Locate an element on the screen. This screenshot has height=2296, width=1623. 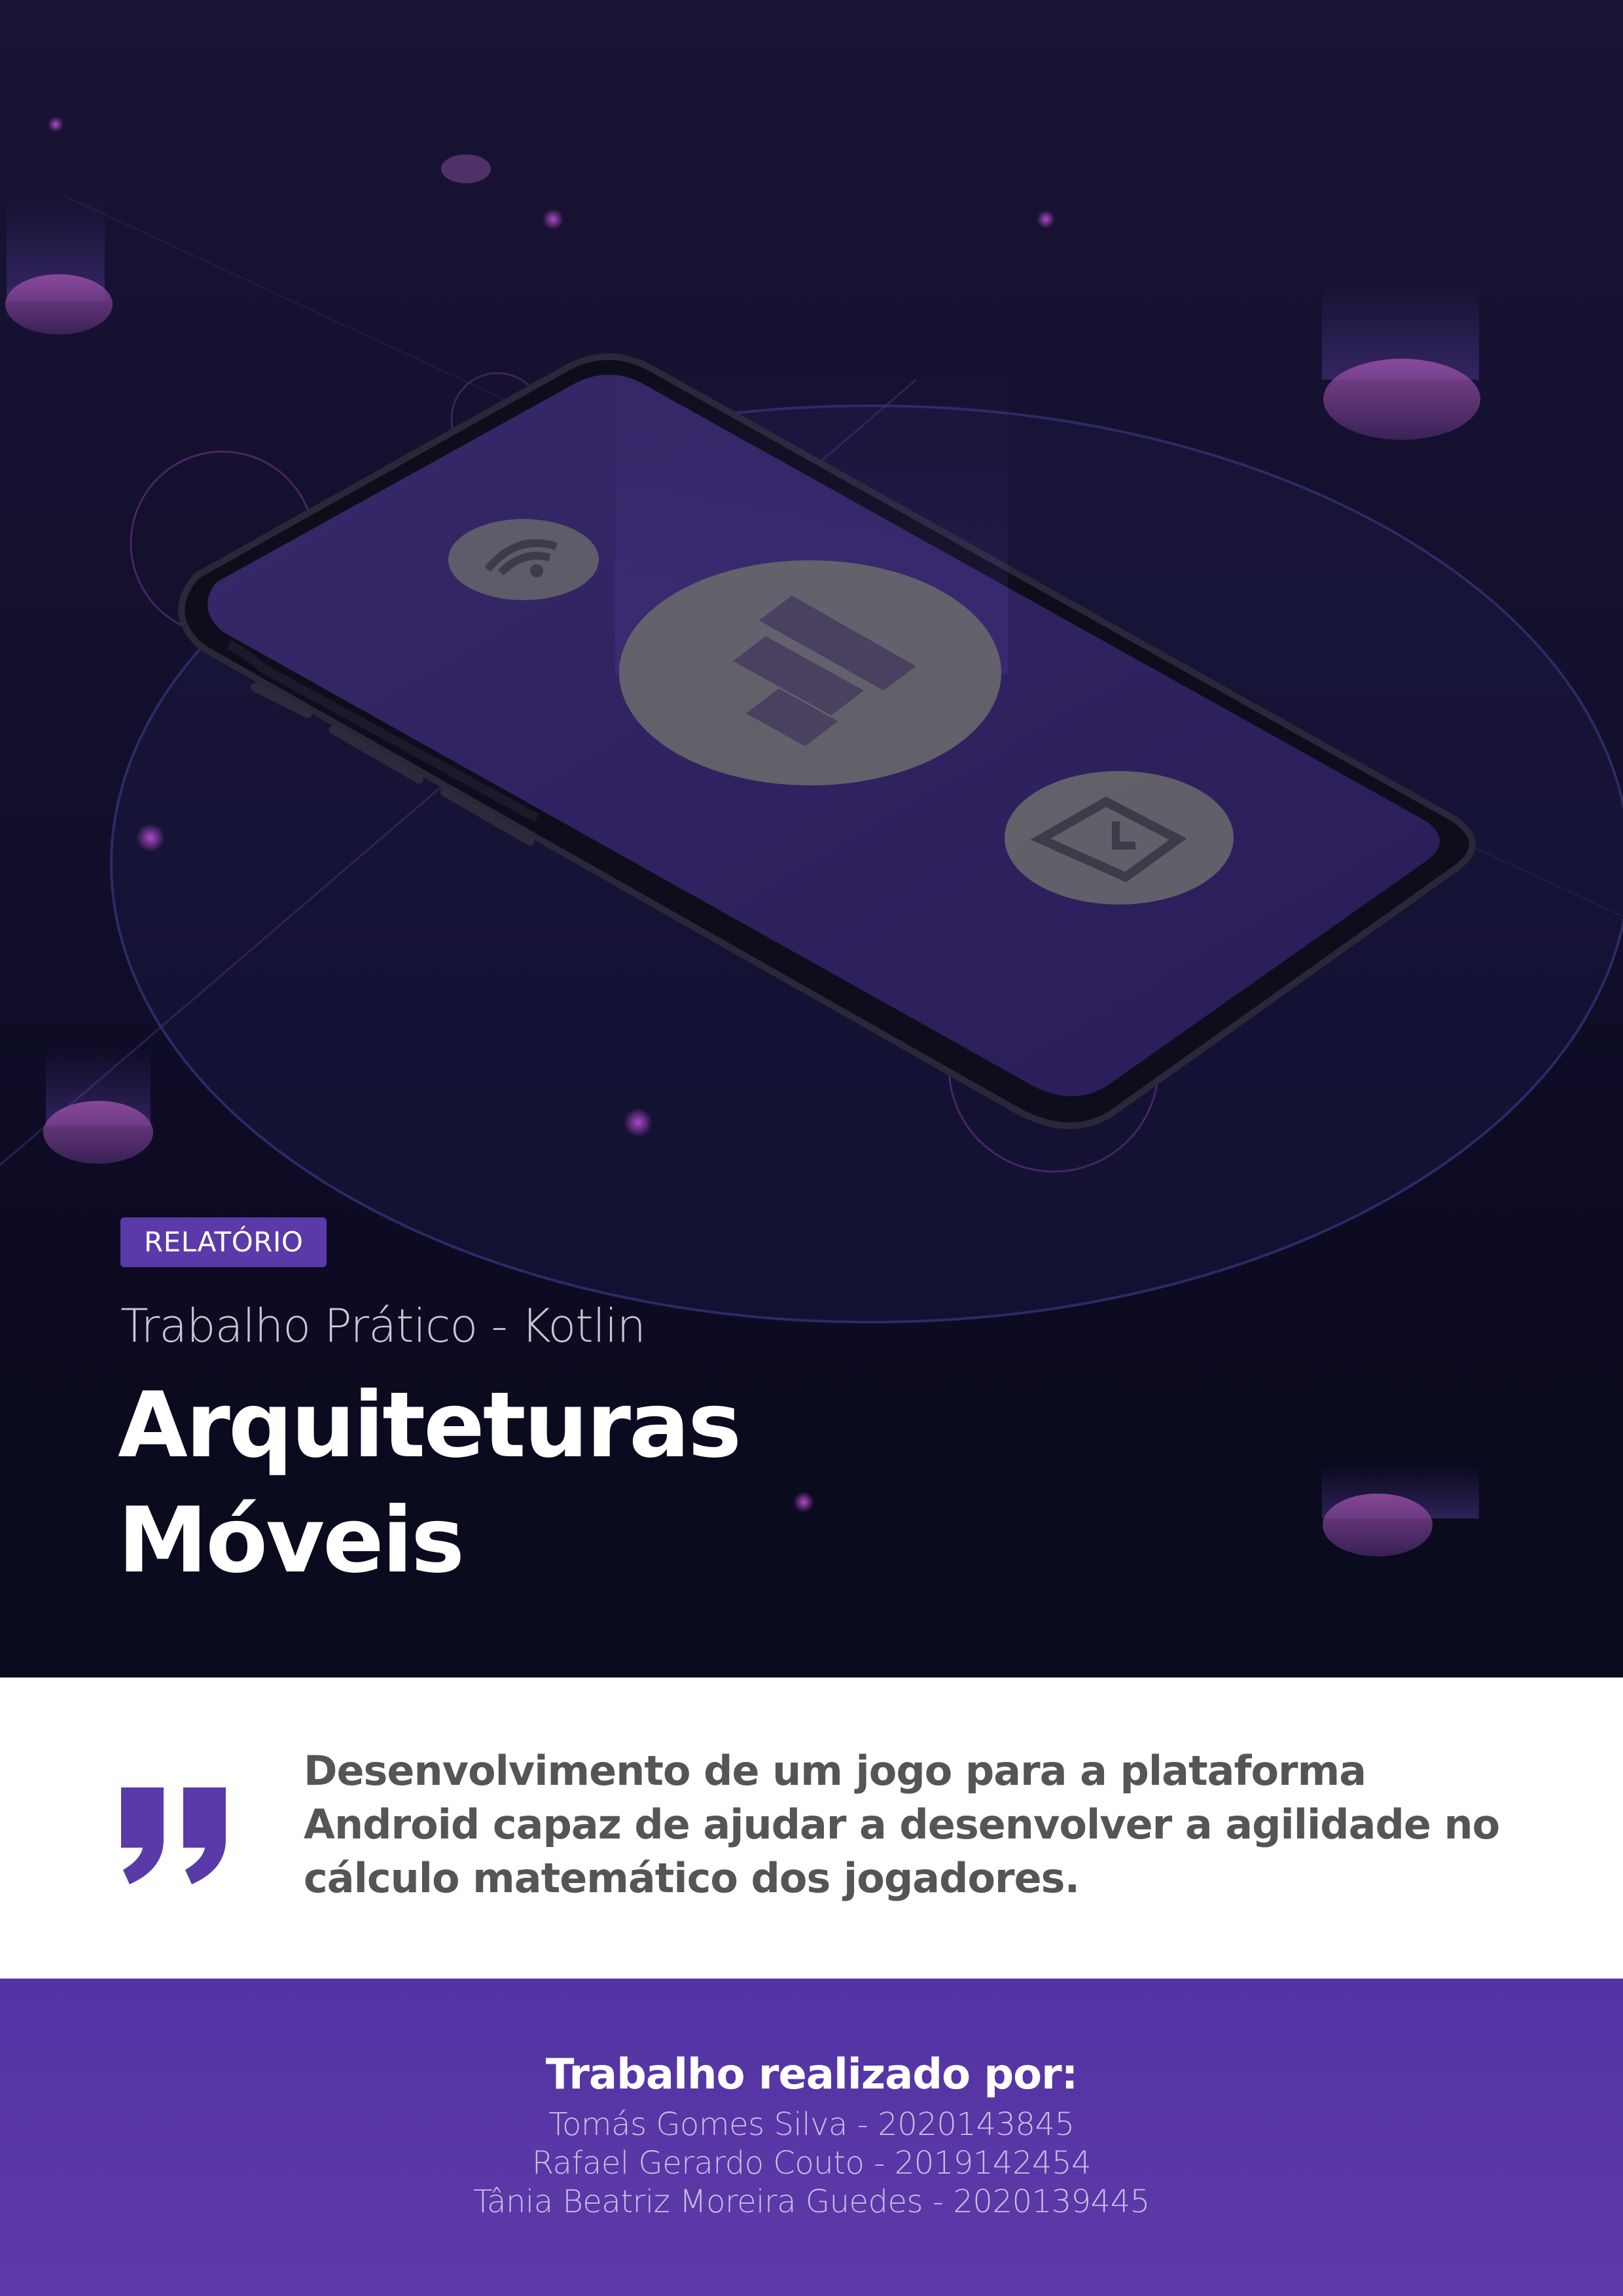
cover-title-line-2: Móveis is located at coordinates (291, 1540).